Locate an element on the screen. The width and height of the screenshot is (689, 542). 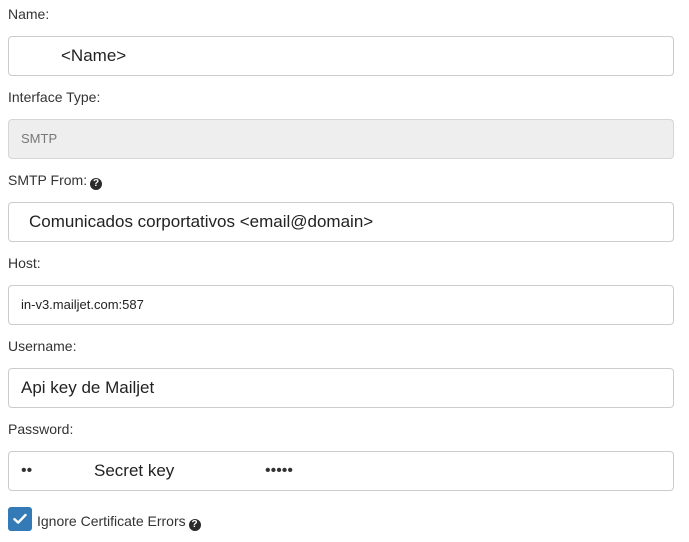
smtp-from-value: Comunicados corportativos <email@domain> is located at coordinates (201, 221).